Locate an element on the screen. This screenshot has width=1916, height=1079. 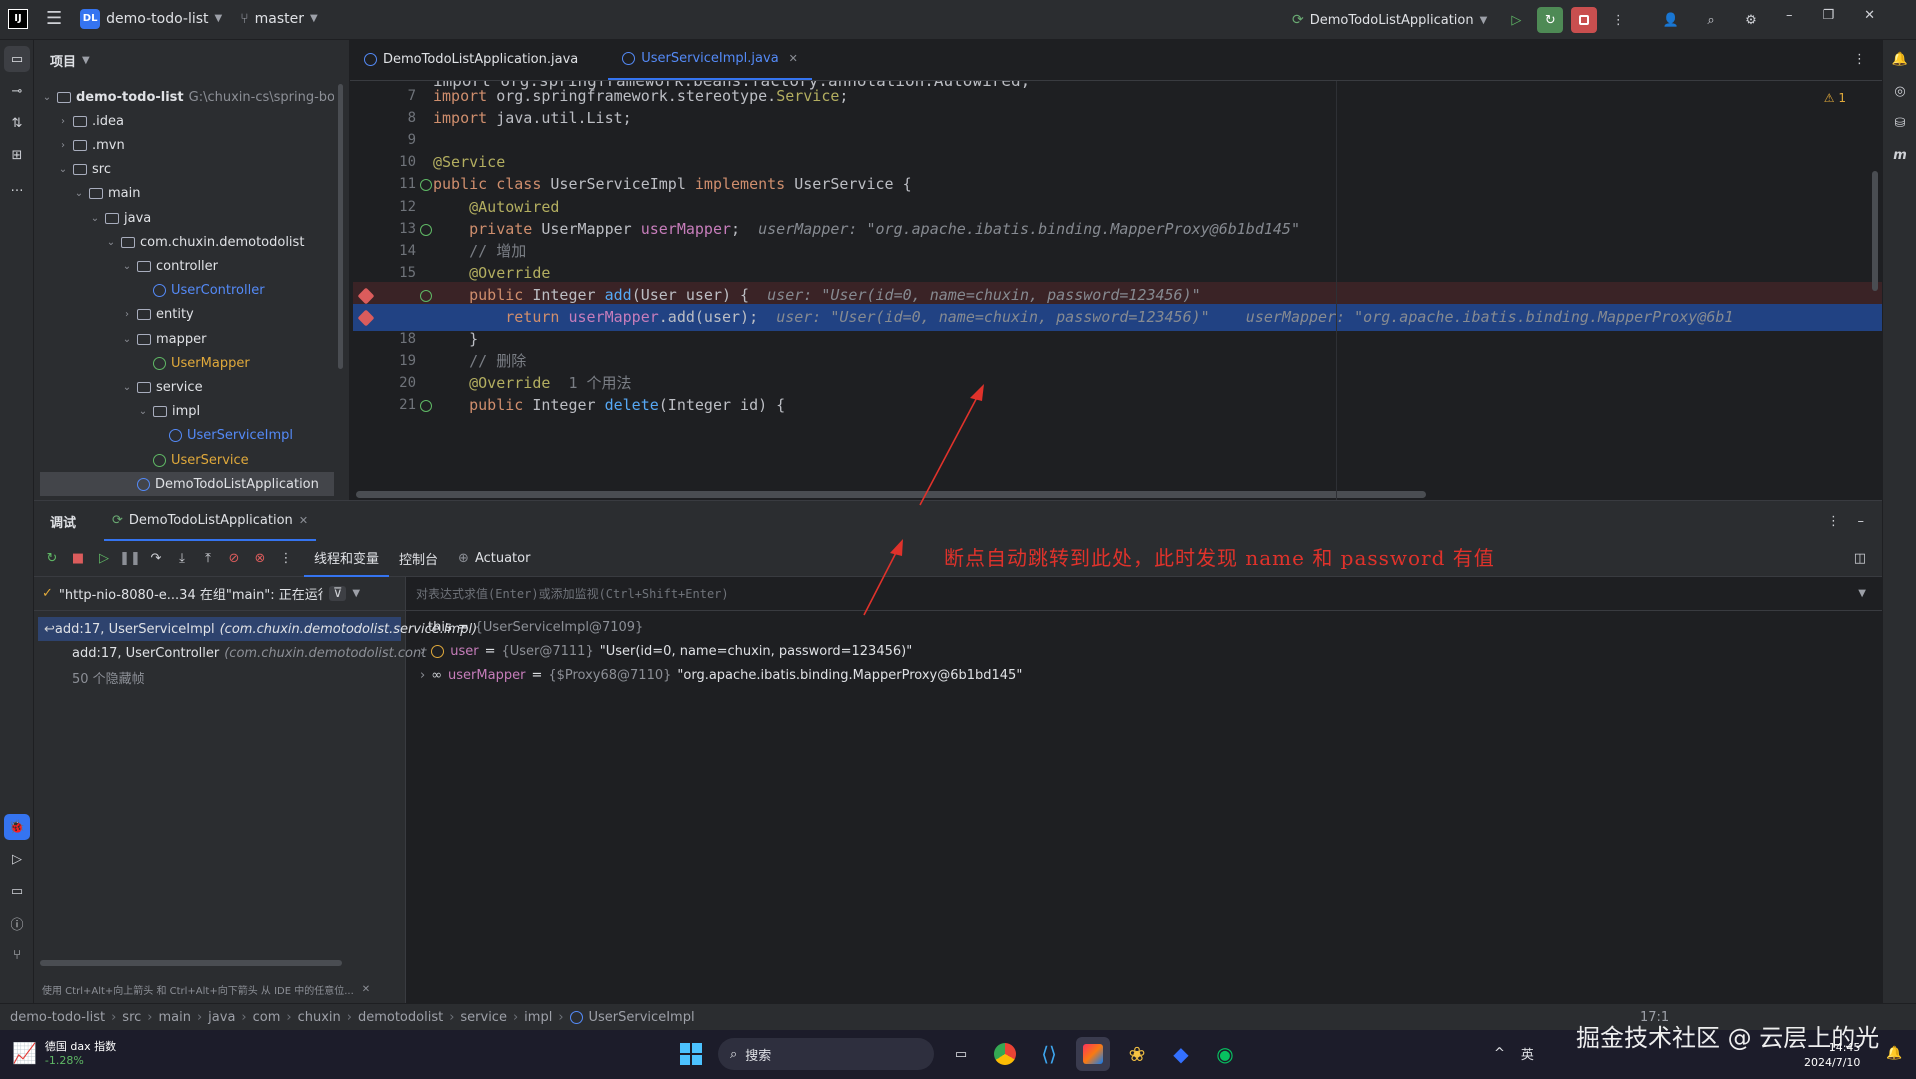
tree-file: DemoTodoListApplication is located at coordinates (187, 484).